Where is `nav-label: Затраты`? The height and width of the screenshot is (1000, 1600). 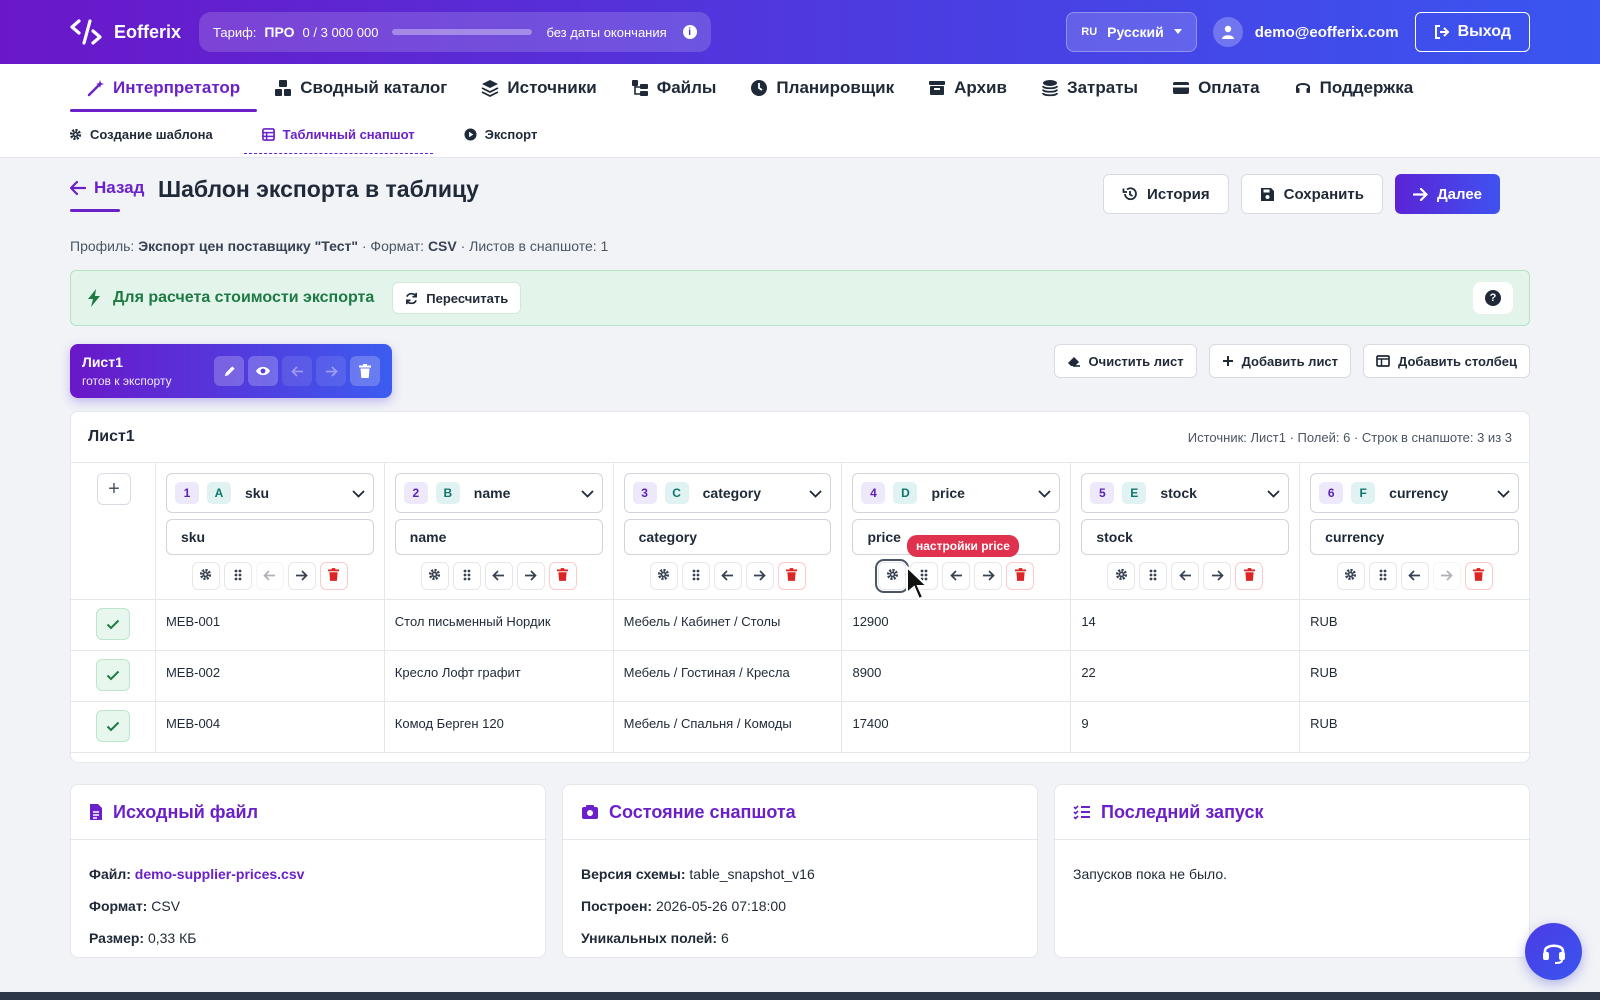 nav-label: Затраты is located at coordinates (1102, 87).